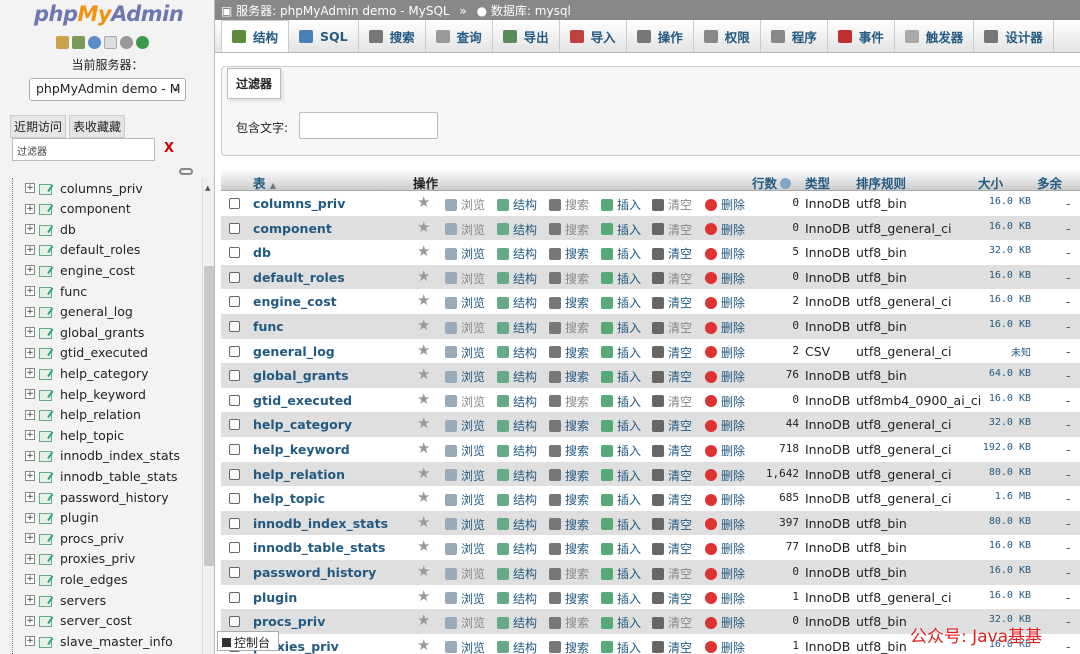  What do you see at coordinates (1003, 472) in the screenshot?
I see `table-size: 80.0 KB` at bounding box center [1003, 472].